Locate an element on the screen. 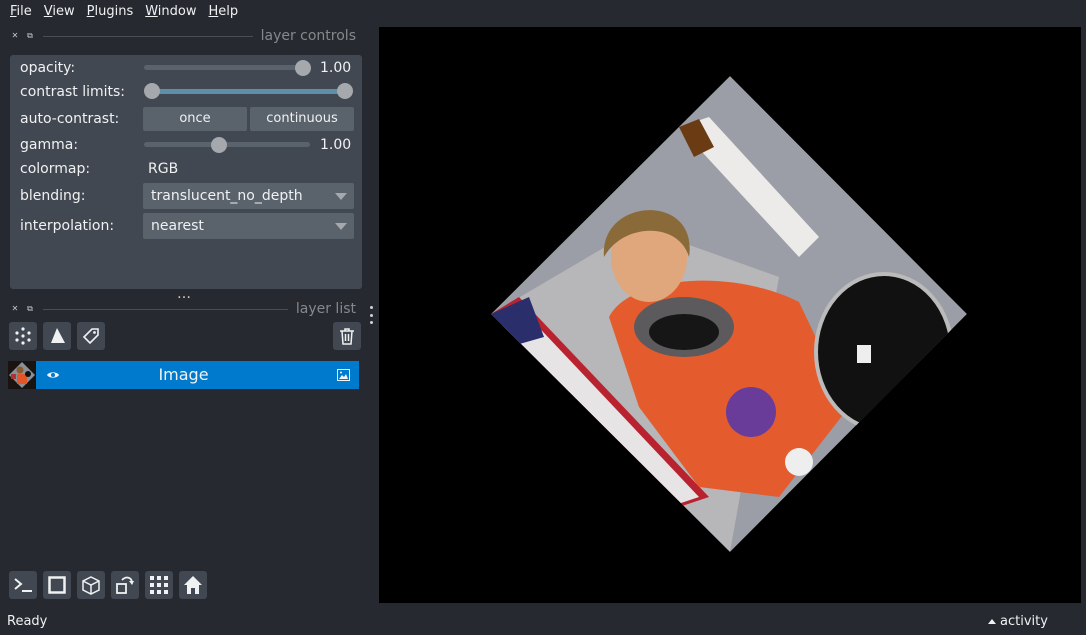  menu-window-mnemonic: W is located at coordinates (151, 11).